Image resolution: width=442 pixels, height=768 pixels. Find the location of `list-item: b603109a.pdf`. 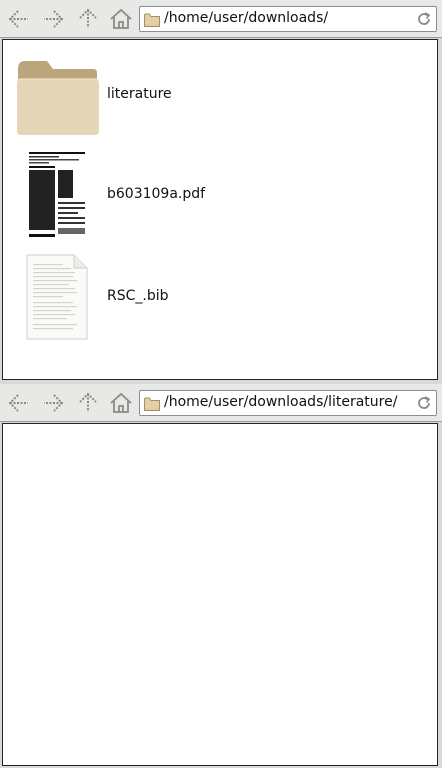

list-item: b603109a.pdf is located at coordinates (213, 198).